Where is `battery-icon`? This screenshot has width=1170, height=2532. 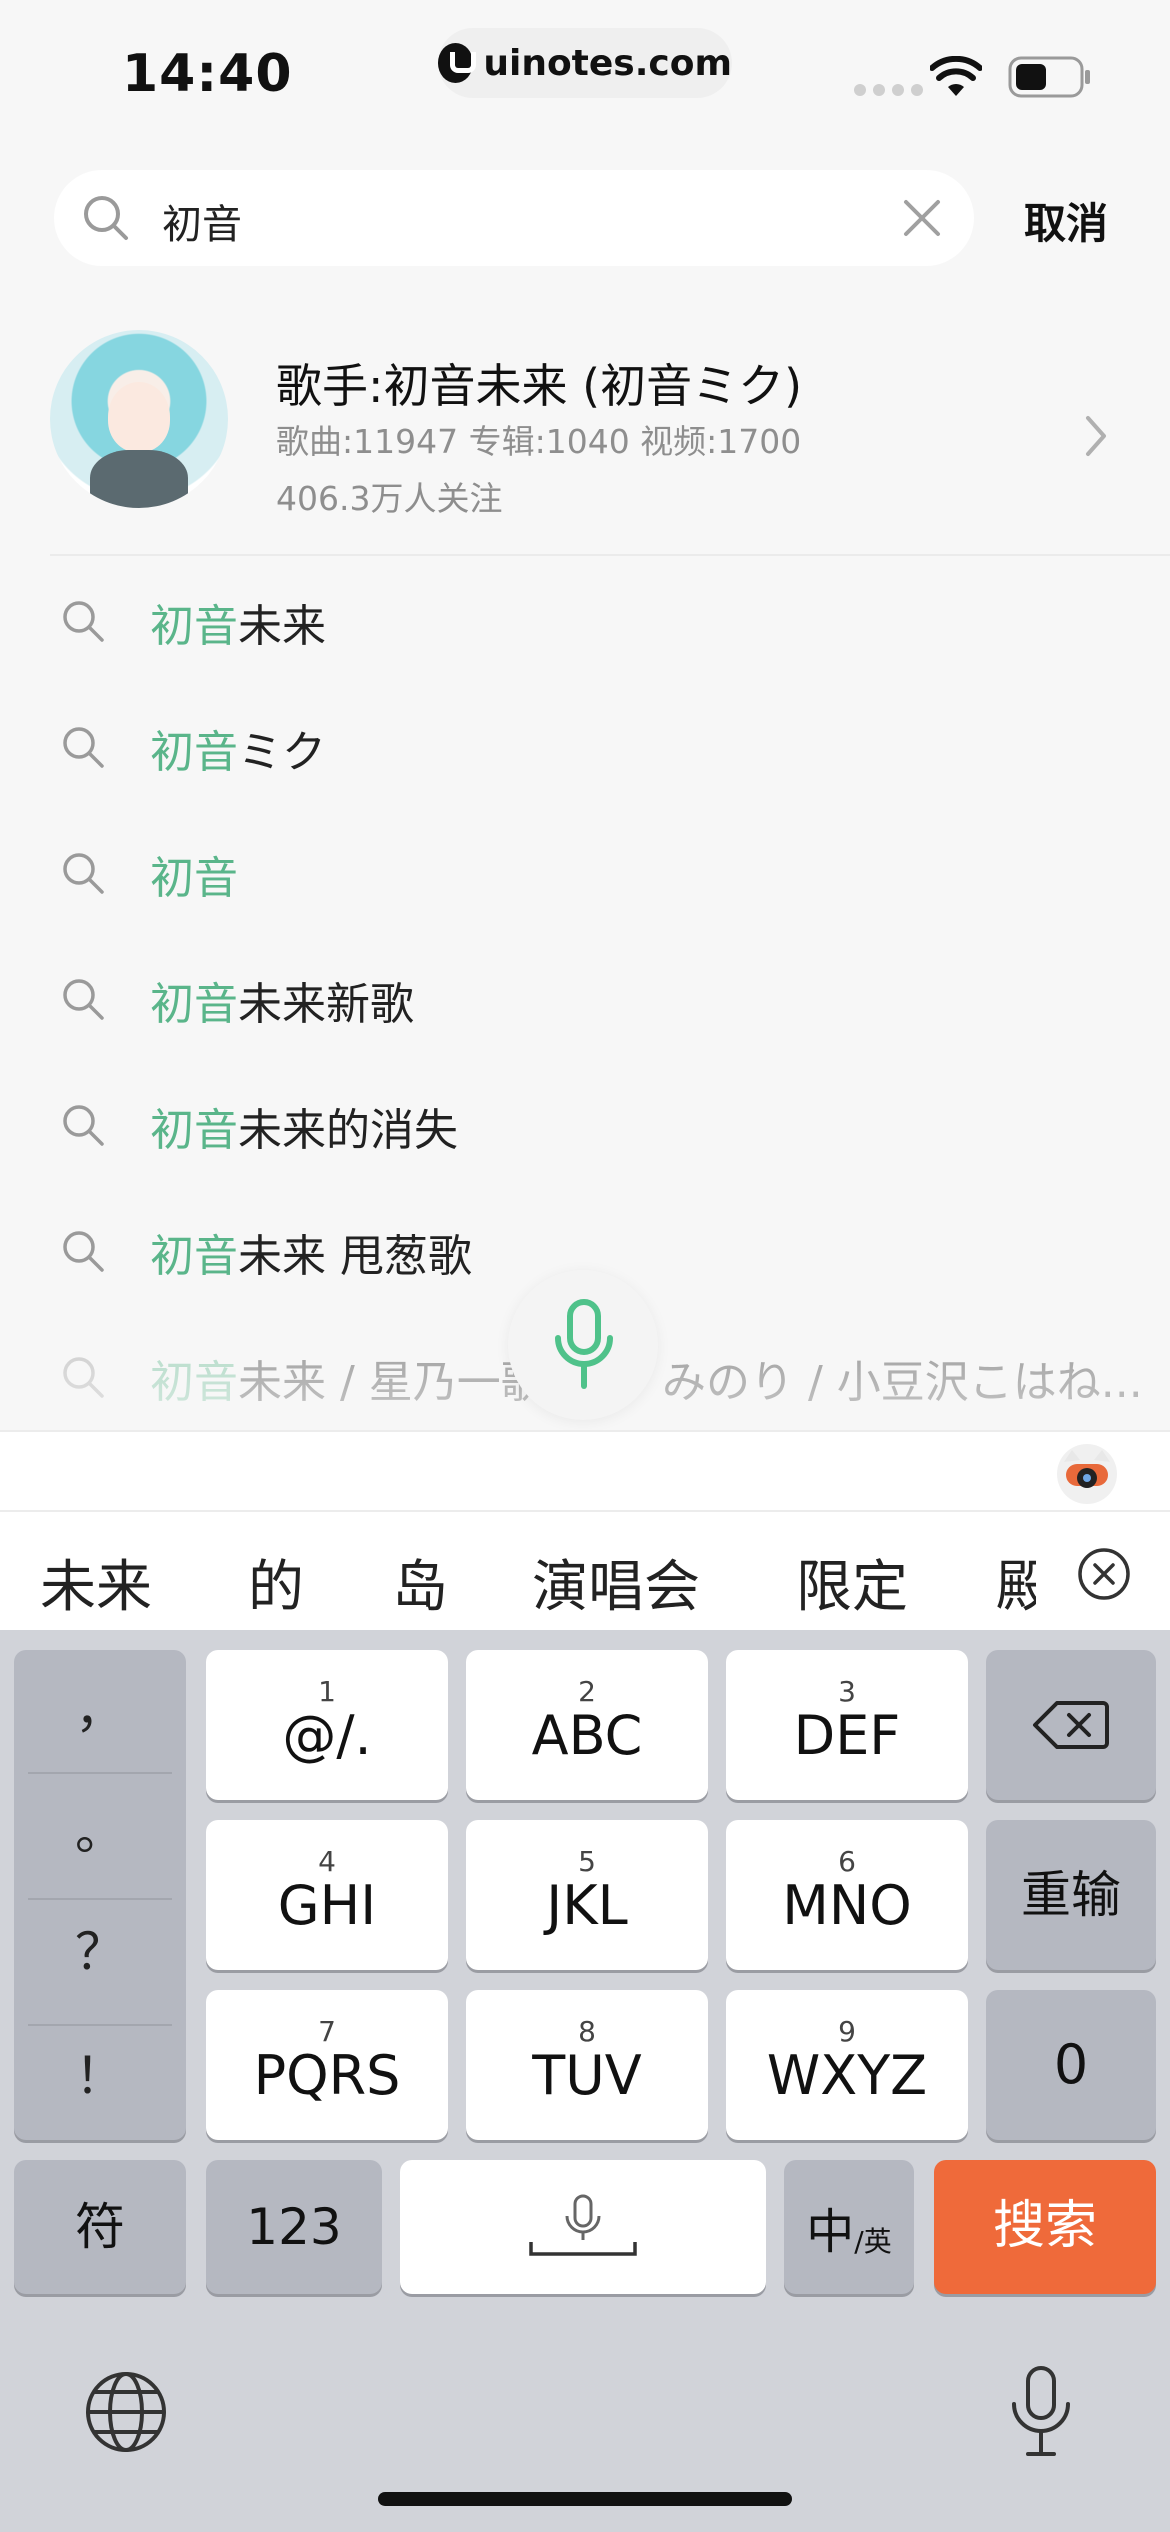 battery-icon is located at coordinates (1049, 77).